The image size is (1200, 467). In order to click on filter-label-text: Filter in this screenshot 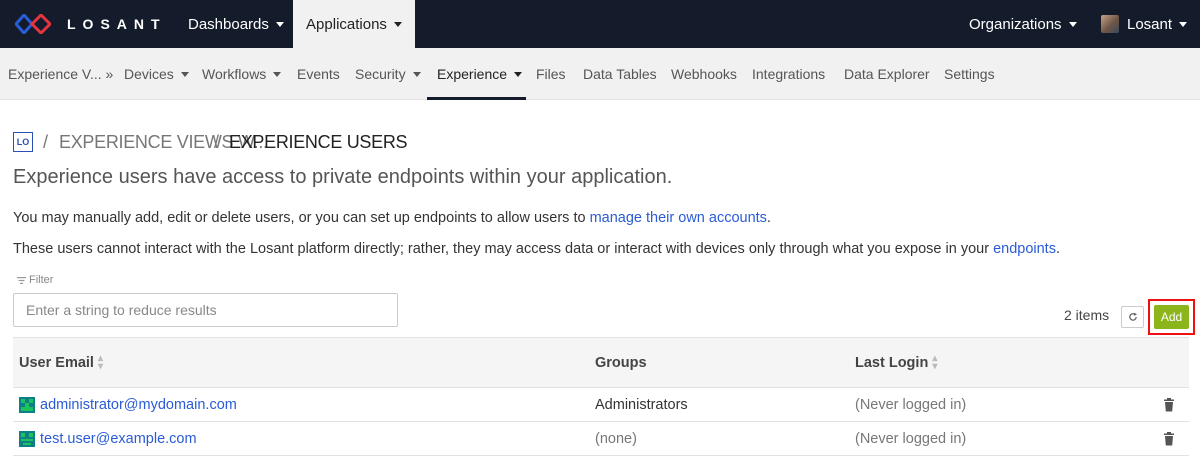, I will do `click(41, 280)`.